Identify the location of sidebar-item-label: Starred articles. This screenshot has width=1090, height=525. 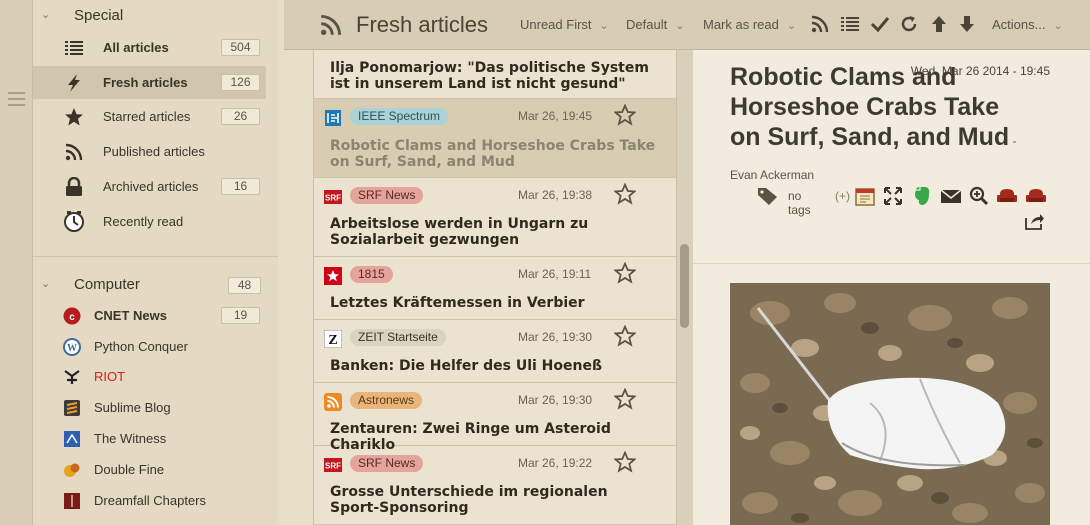
(147, 116).